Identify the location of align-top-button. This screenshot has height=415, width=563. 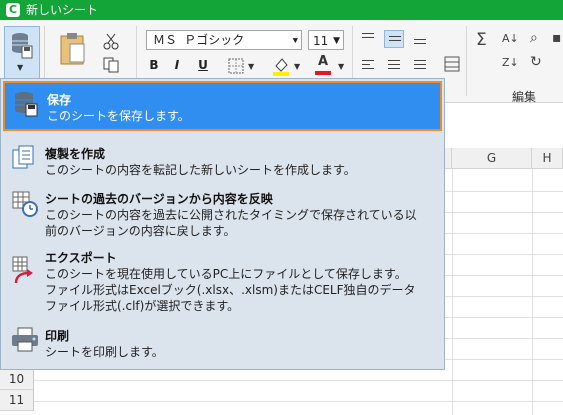
(368, 39).